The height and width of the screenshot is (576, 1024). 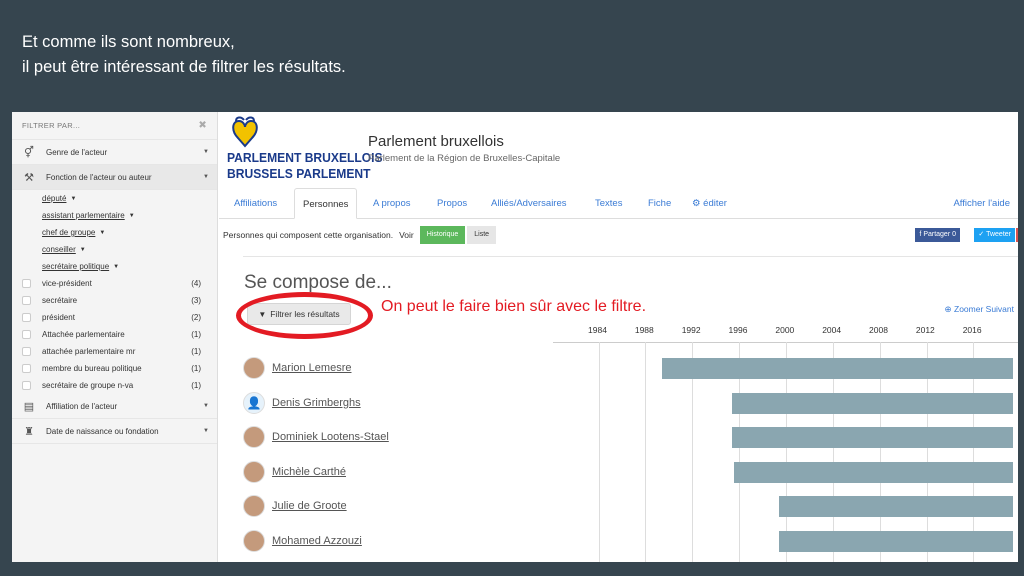 I want to click on timeline-year-label: 2000, so click(x=785, y=330).